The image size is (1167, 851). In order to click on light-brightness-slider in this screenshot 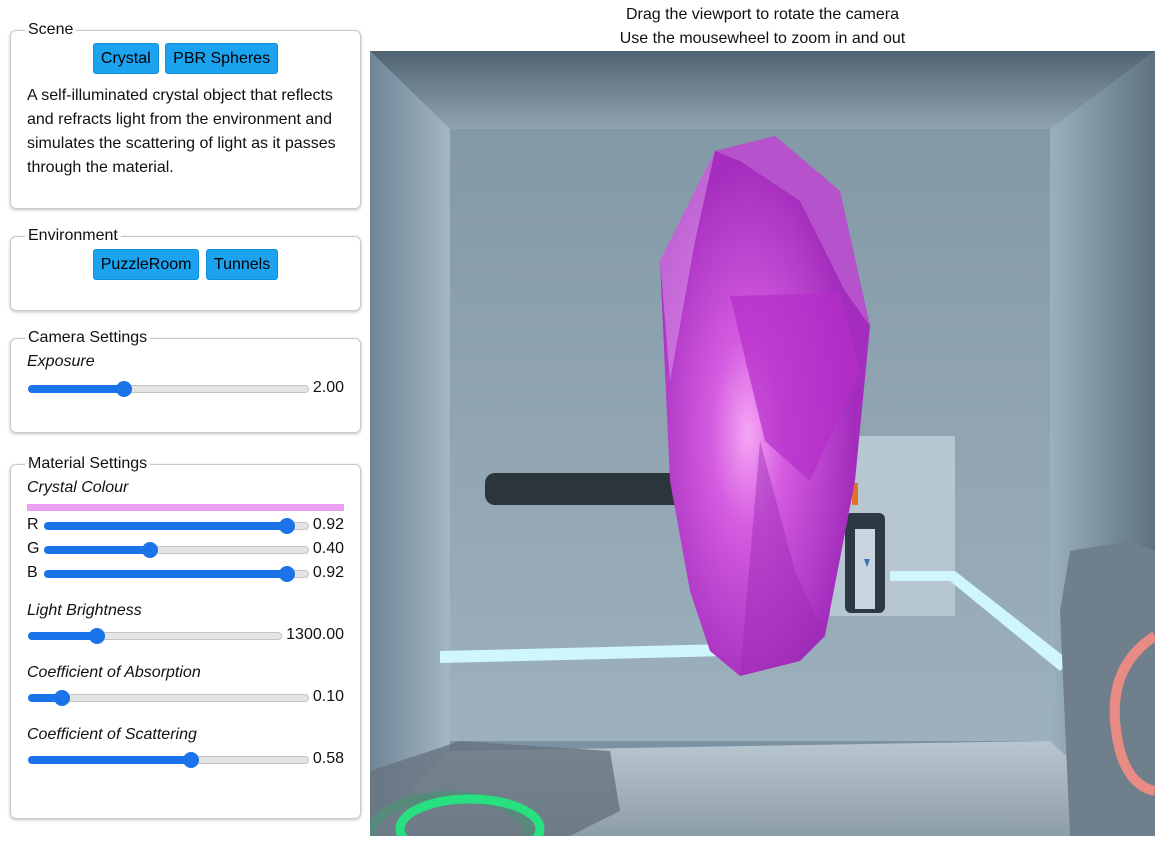, I will do `click(155, 636)`.